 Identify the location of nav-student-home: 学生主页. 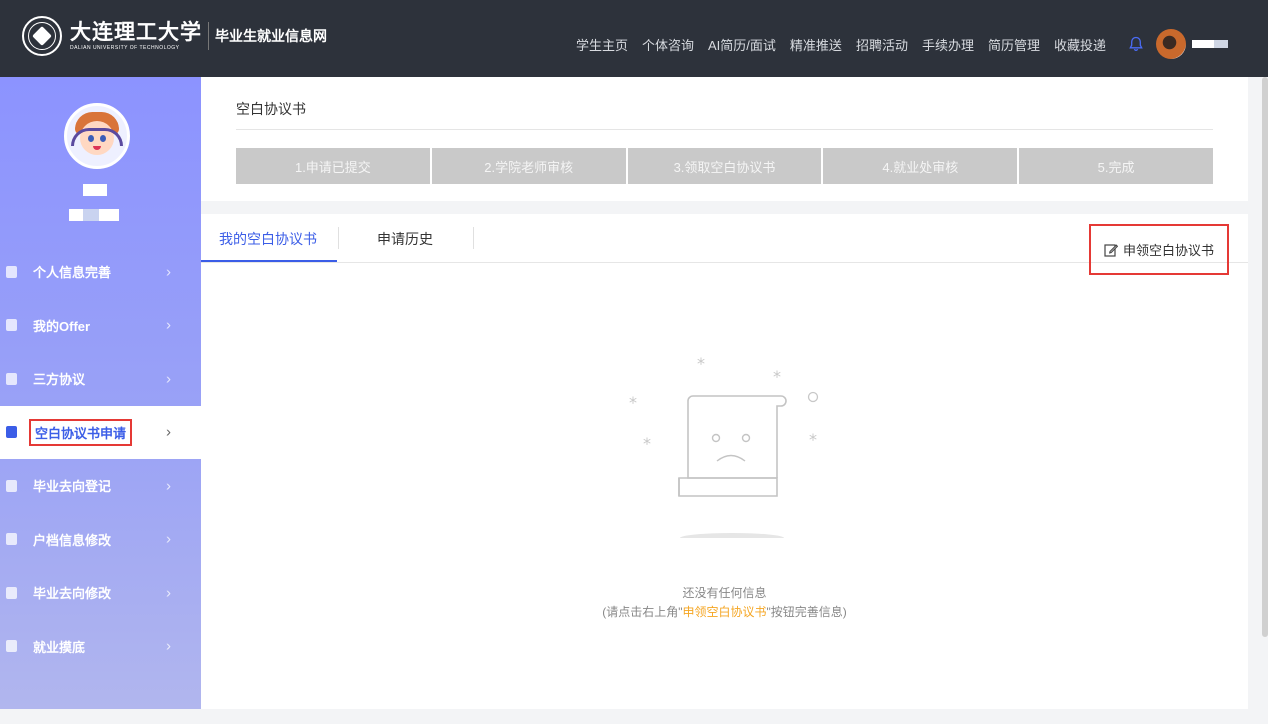
(602, 44).